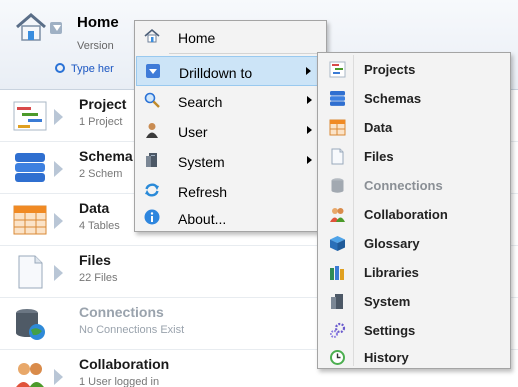 The width and height of the screenshot is (518, 387). What do you see at coordinates (153, 71) in the screenshot?
I see `drilldown-icon` at bounding box center [153, 71].